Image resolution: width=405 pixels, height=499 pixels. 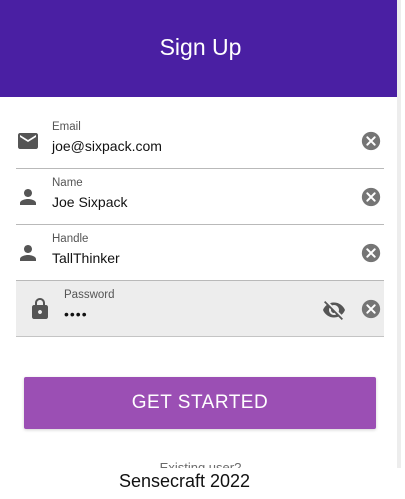 I want to click on email-label: Email, so click(x=66, y=127).